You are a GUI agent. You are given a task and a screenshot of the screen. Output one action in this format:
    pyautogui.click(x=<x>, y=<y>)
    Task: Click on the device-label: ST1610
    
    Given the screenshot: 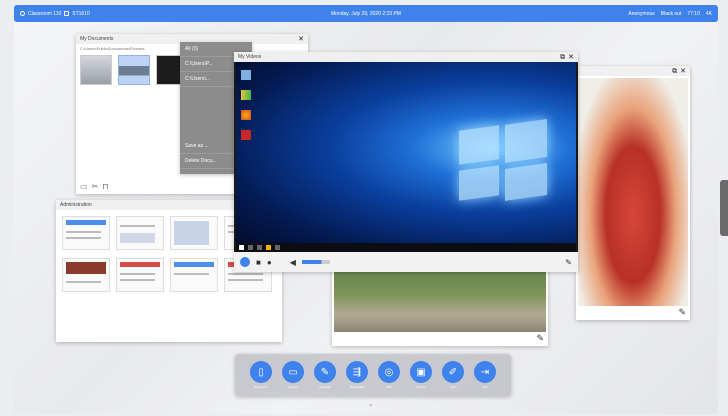 What is the action you would take?
    pyautogui.click(x=81, y=13)
    